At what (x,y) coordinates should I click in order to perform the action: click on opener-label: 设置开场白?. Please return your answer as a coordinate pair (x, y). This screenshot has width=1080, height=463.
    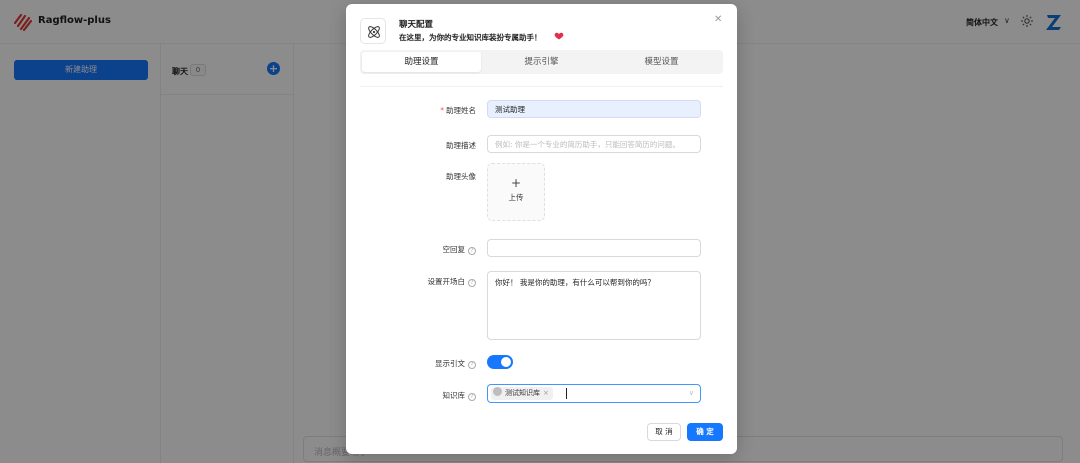
    Looking at the image, I should click on (421, 281).